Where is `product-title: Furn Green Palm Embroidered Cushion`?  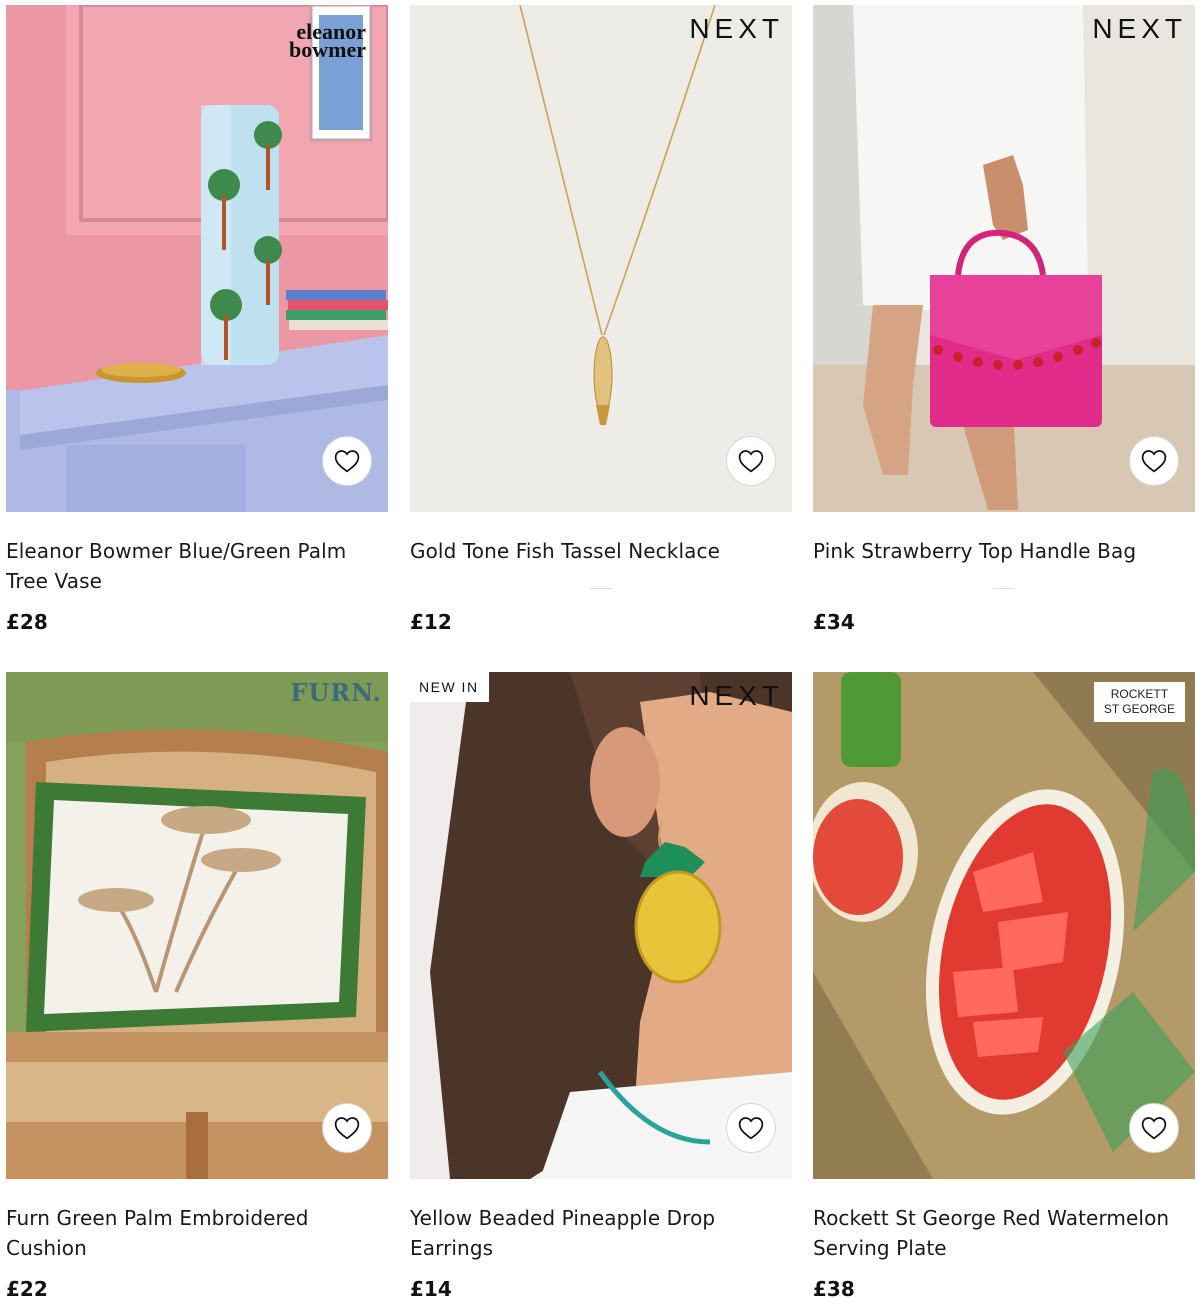 product-title: Furn Green Palm Embroidered Cushion is located at coordinates (197, 1233).